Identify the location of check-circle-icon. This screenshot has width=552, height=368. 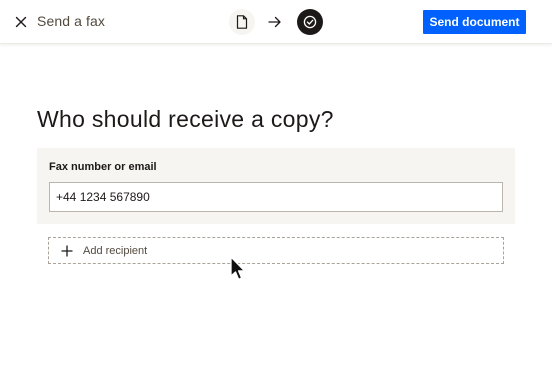
(310, 22).